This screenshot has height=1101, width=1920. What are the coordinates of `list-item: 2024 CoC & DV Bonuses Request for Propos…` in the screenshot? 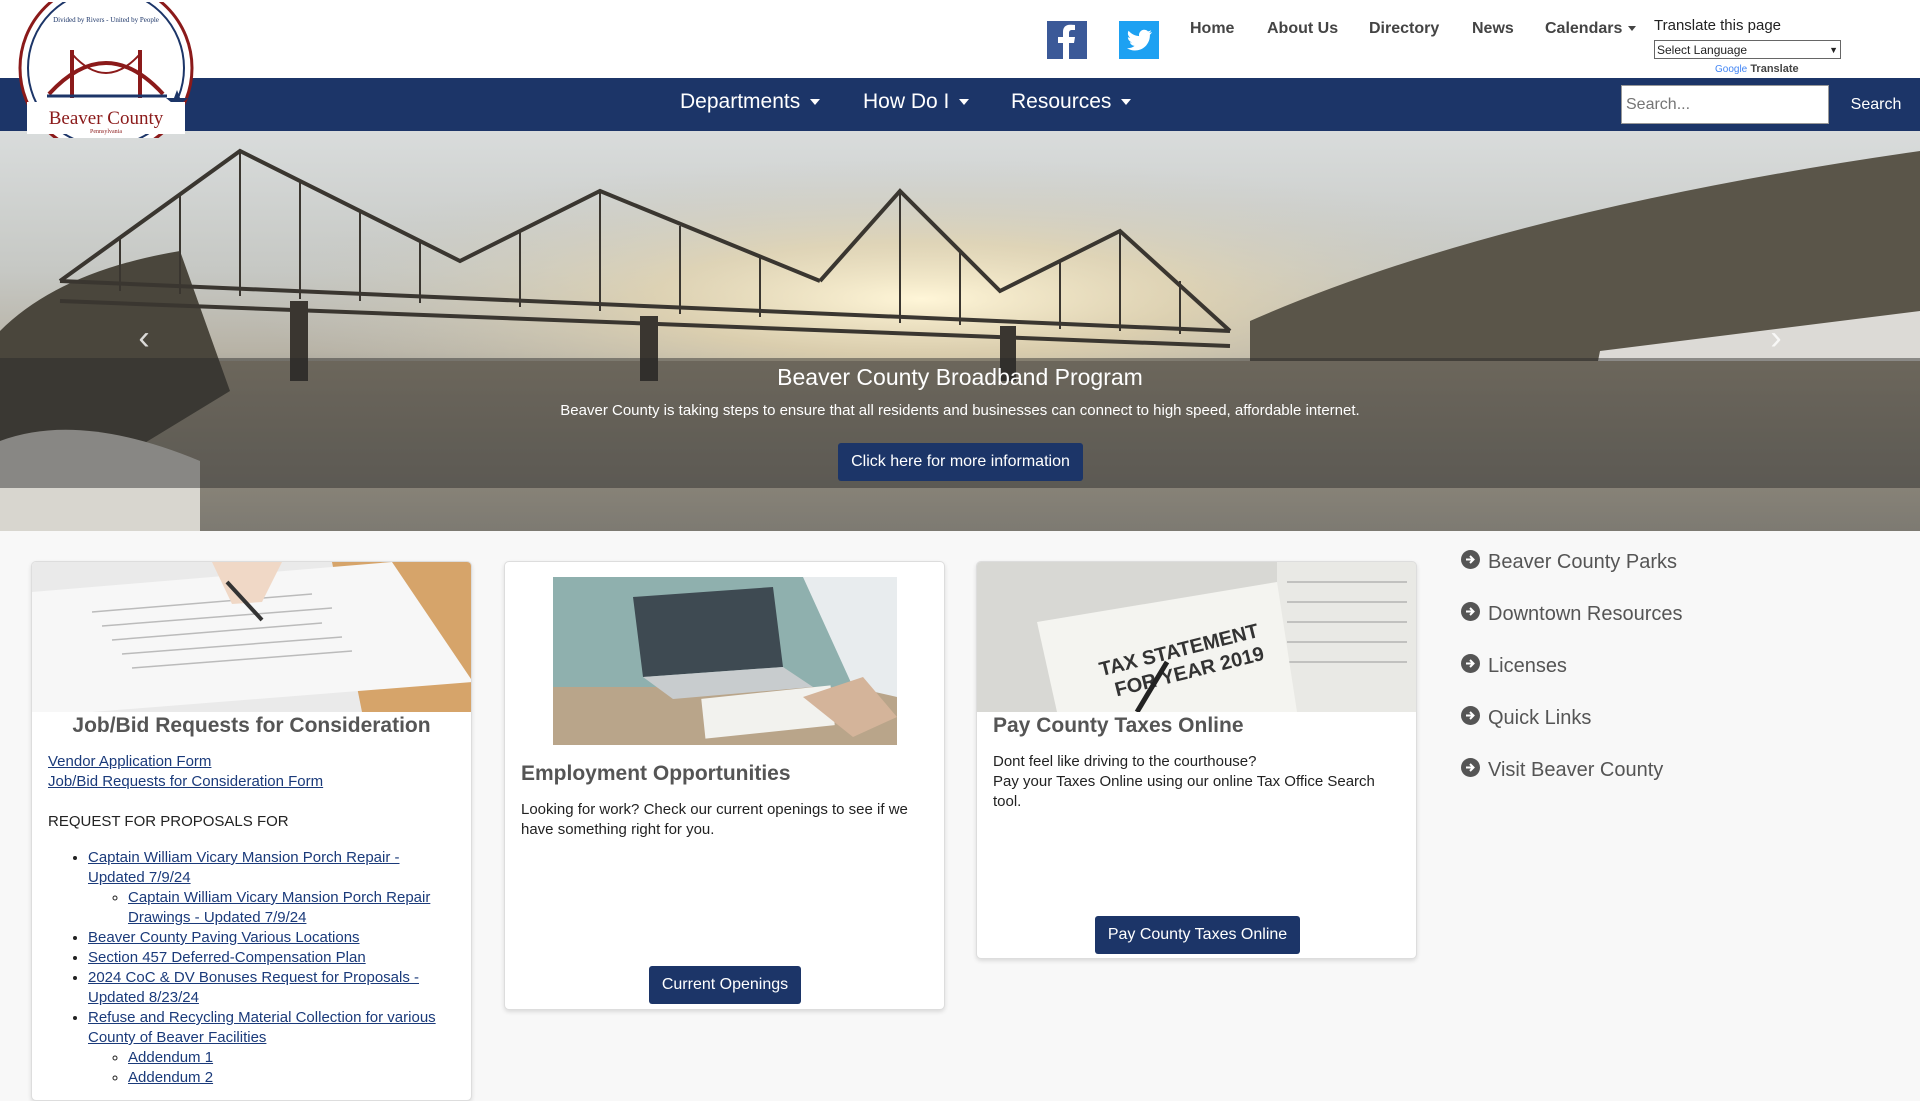 It's located at (271, 988).